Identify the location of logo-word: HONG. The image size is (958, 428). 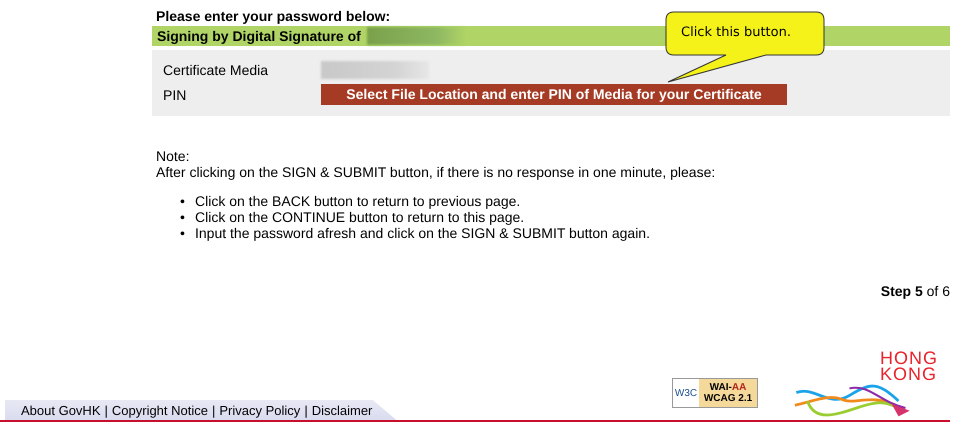
(909, 358).